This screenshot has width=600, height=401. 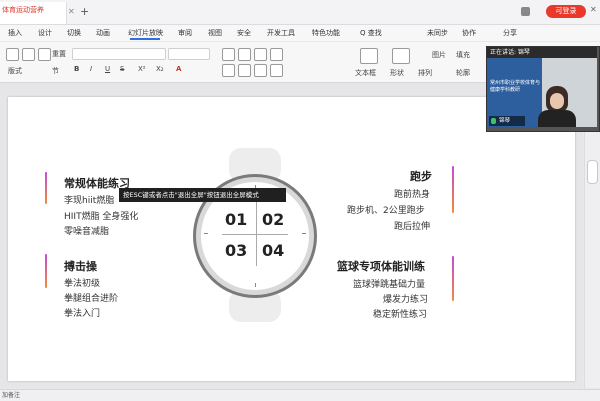 What do you see at coordinates (236, 250) in the screenshot?
I see `watch-number: 03` at bounding box center [236, 250].